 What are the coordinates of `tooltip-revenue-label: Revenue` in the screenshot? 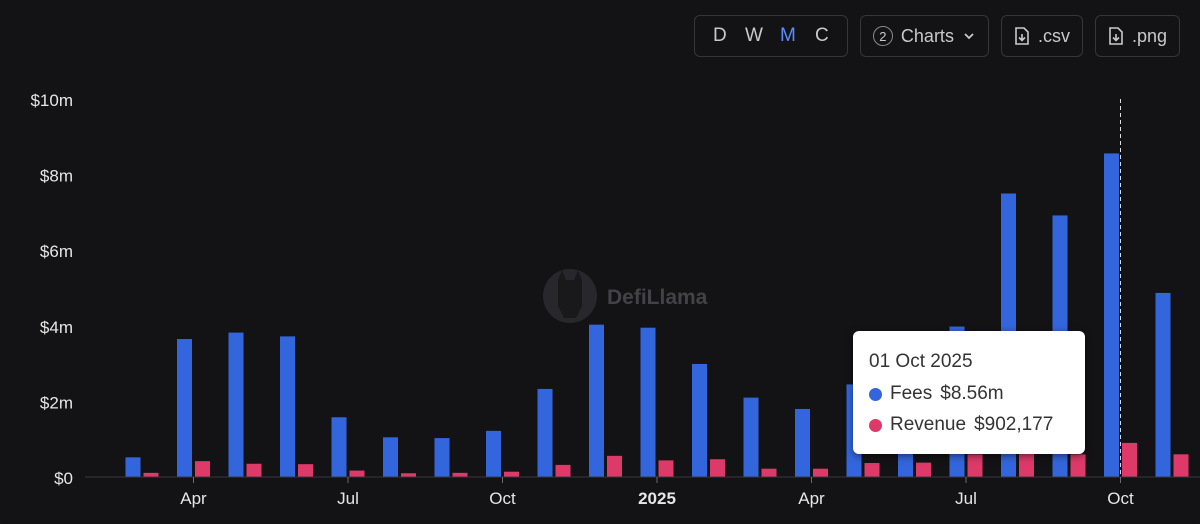 It's located at (928, 424).